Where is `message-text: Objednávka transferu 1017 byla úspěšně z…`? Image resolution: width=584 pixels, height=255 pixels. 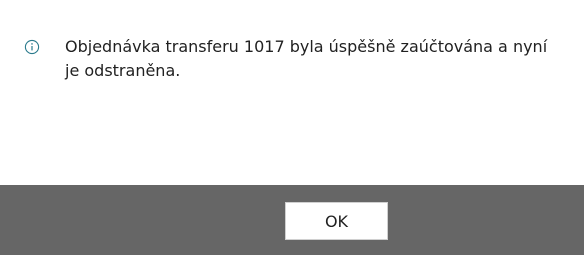
message-text: Objednávka transferu 1017 byla úspěšně z… is located at coordinates (306, 58).